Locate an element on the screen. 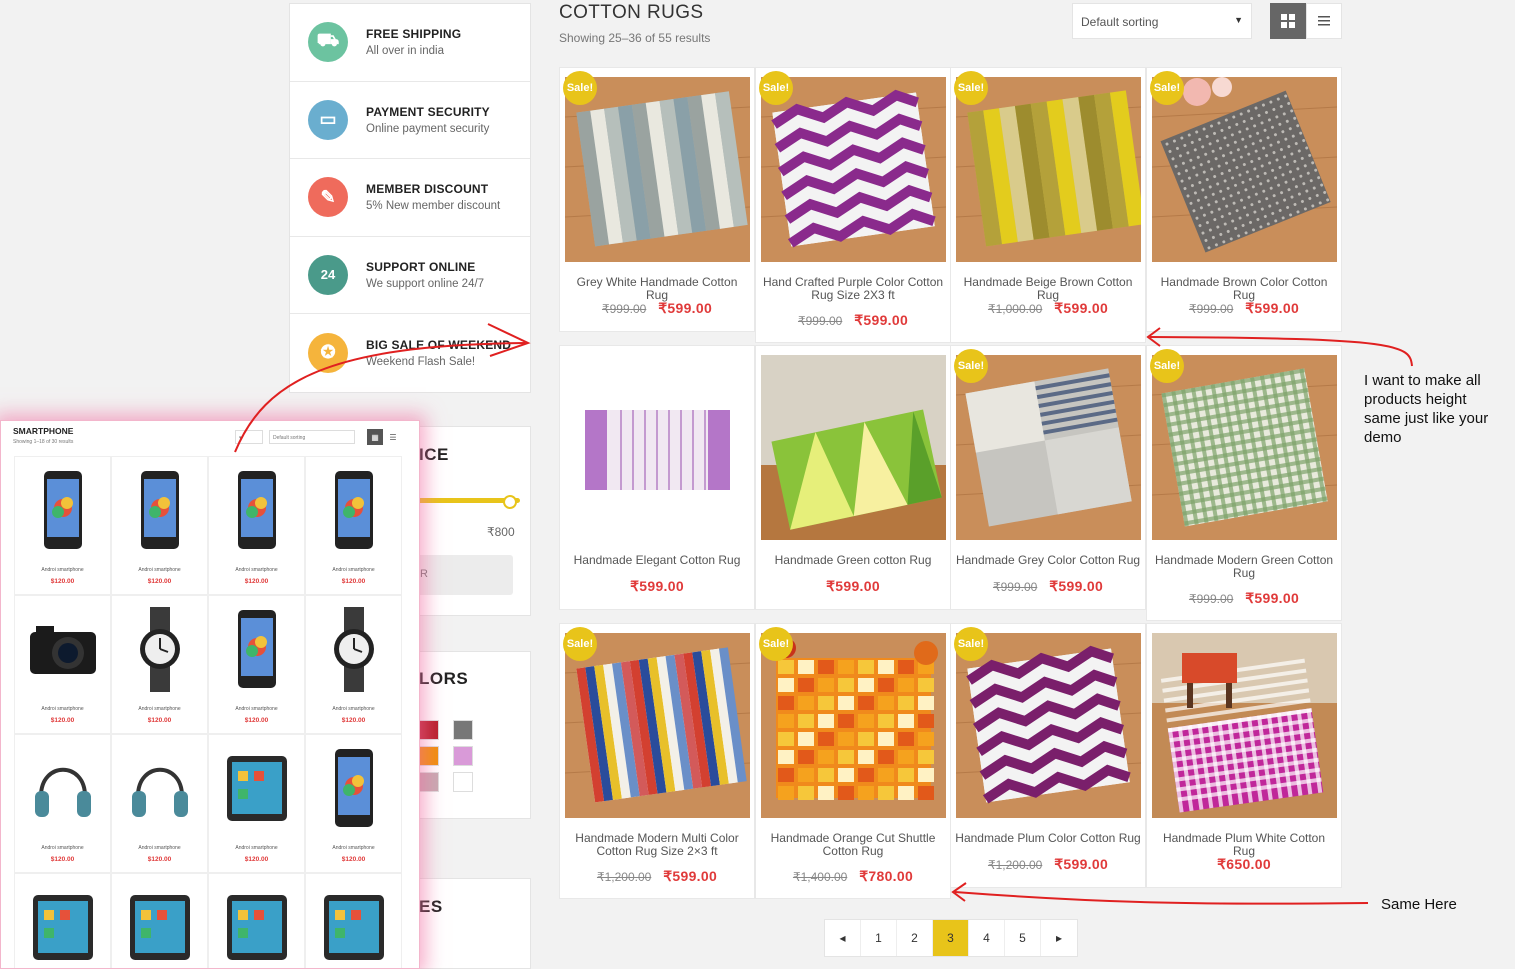  product-card: Handmade Plum White Cotton Rug ₹650.00 is located at coordinates (1244, 755).